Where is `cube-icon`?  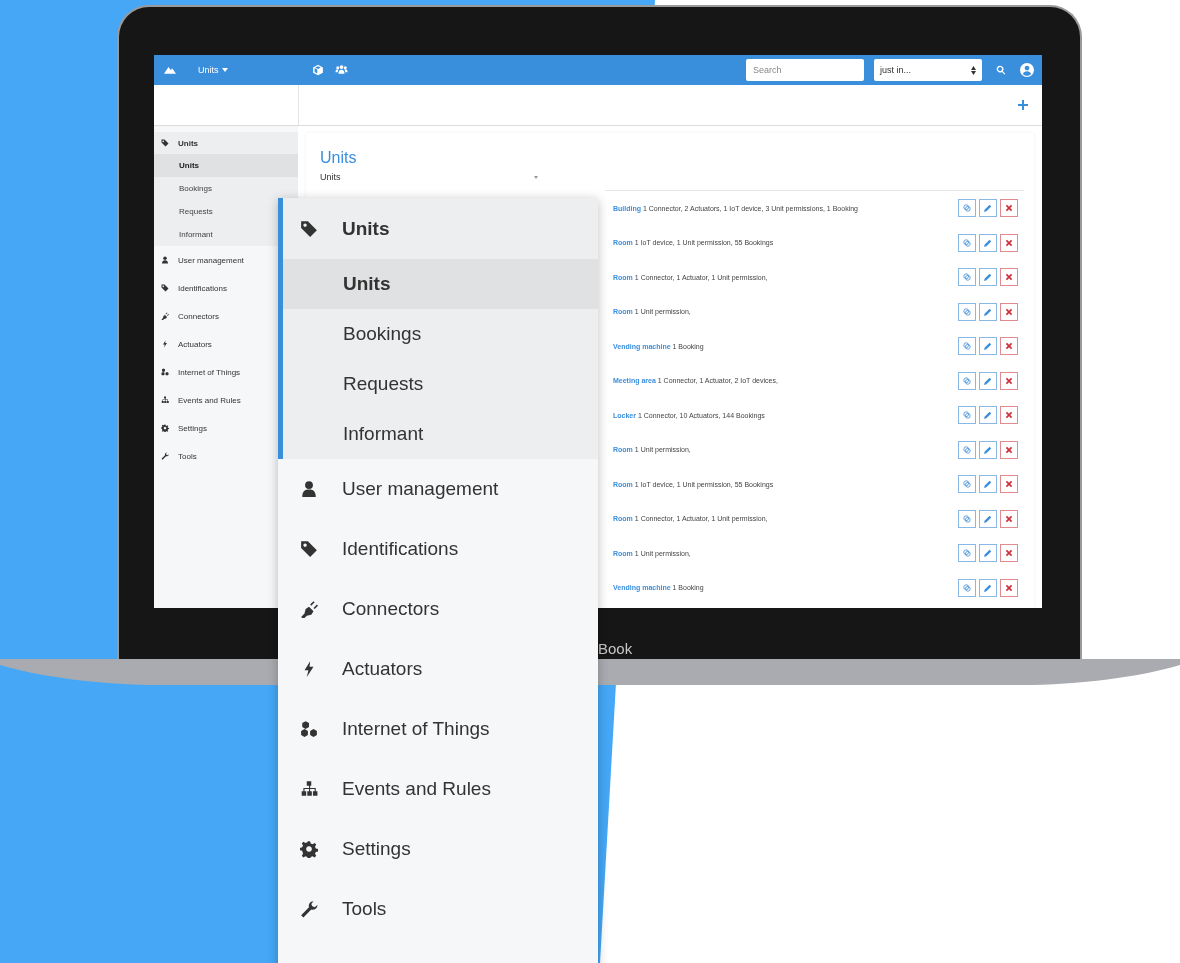
cube-icon is located at coordinates (317, 70).